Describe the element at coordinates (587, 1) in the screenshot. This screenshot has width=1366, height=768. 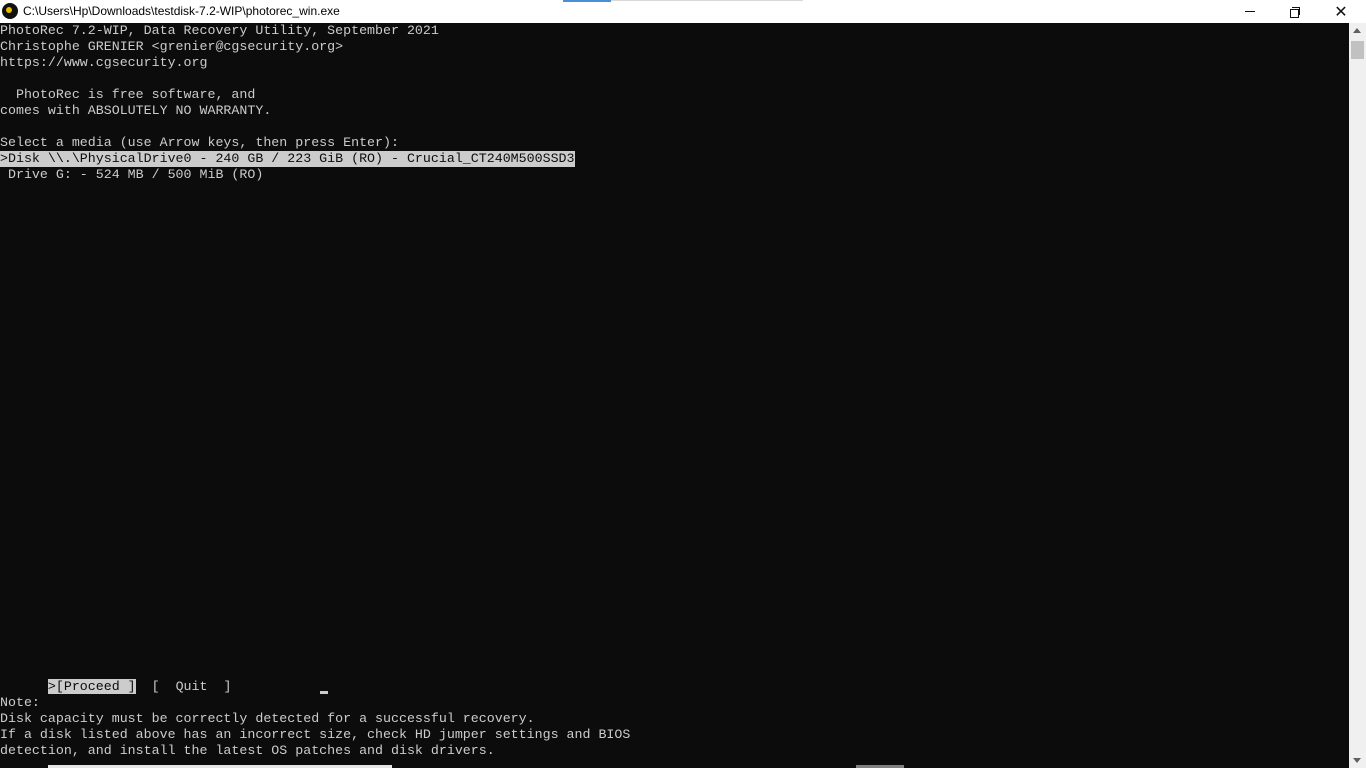
I see `top-accent-line` at that location.